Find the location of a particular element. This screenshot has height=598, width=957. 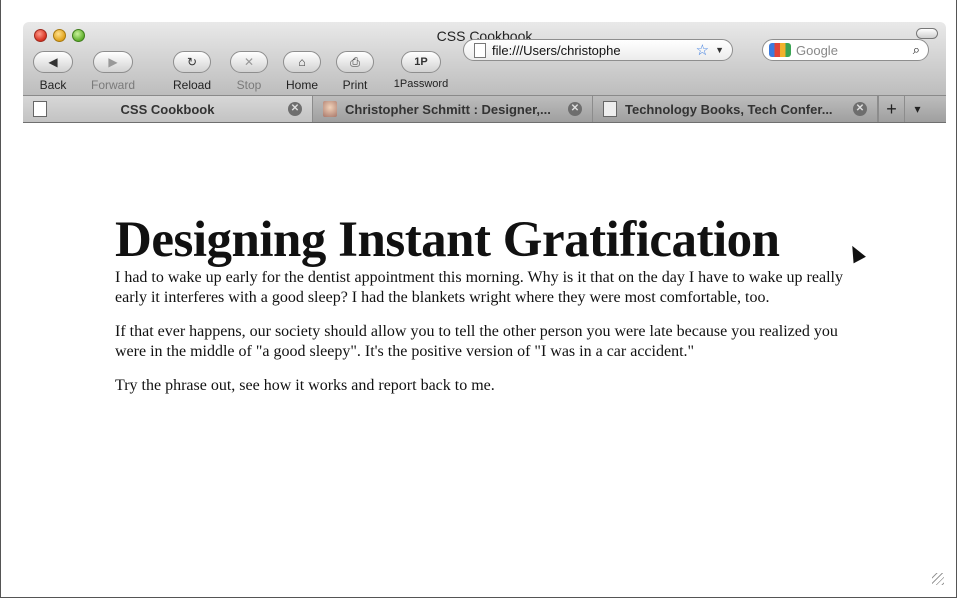

new-tab-button: + is located at coordinates (891, 109).